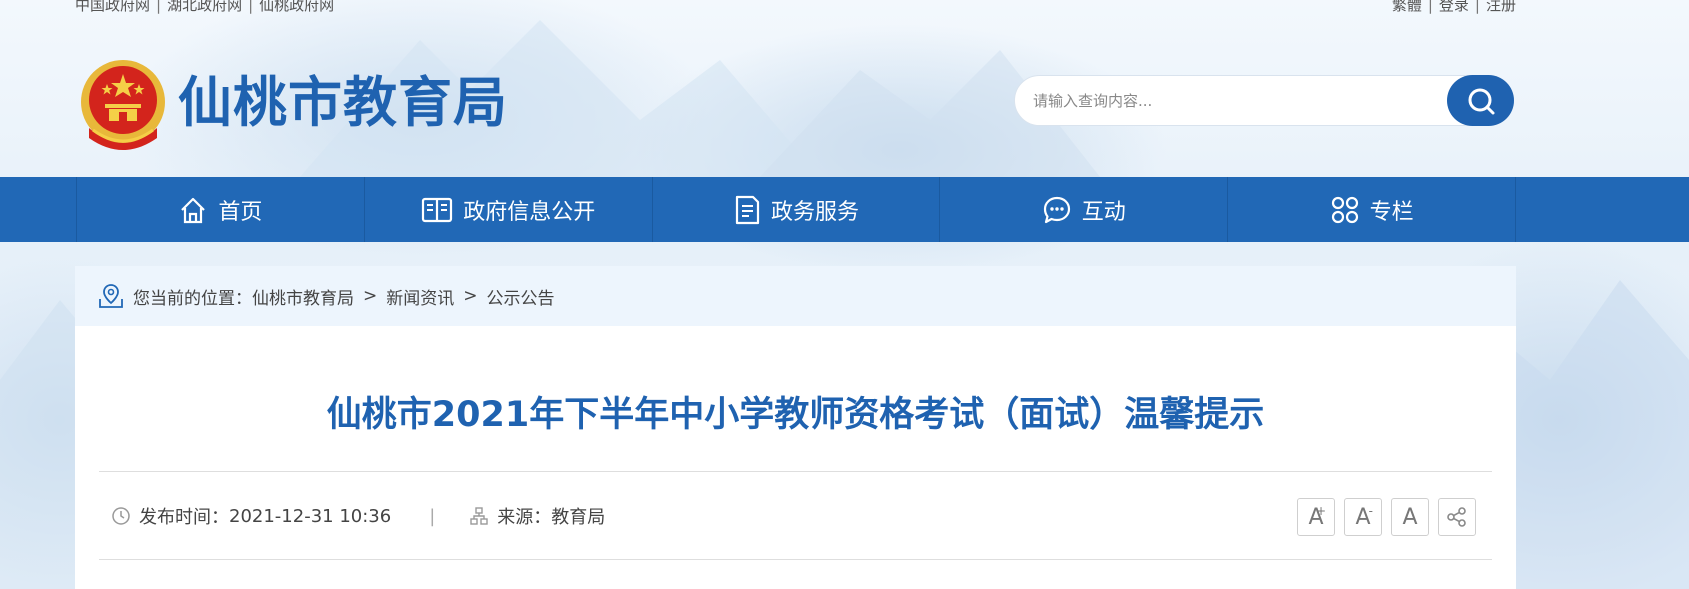 This screenshot has width=1689, height=589. I want to click on clock-icon, so click(121, 516).